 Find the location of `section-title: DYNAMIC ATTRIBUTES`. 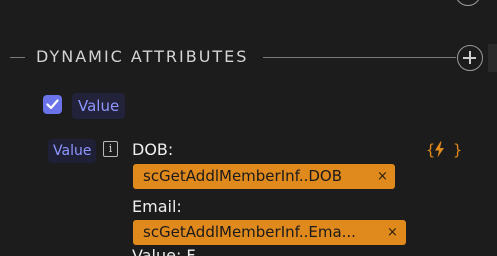

section-title: DYNAMIC ATTRIBUTES is located at coordinates (142, 56).